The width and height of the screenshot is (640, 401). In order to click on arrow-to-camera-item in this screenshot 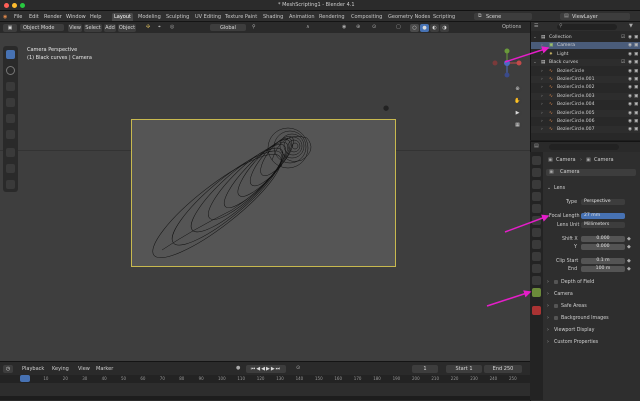, I will do `click(527, 54)`.